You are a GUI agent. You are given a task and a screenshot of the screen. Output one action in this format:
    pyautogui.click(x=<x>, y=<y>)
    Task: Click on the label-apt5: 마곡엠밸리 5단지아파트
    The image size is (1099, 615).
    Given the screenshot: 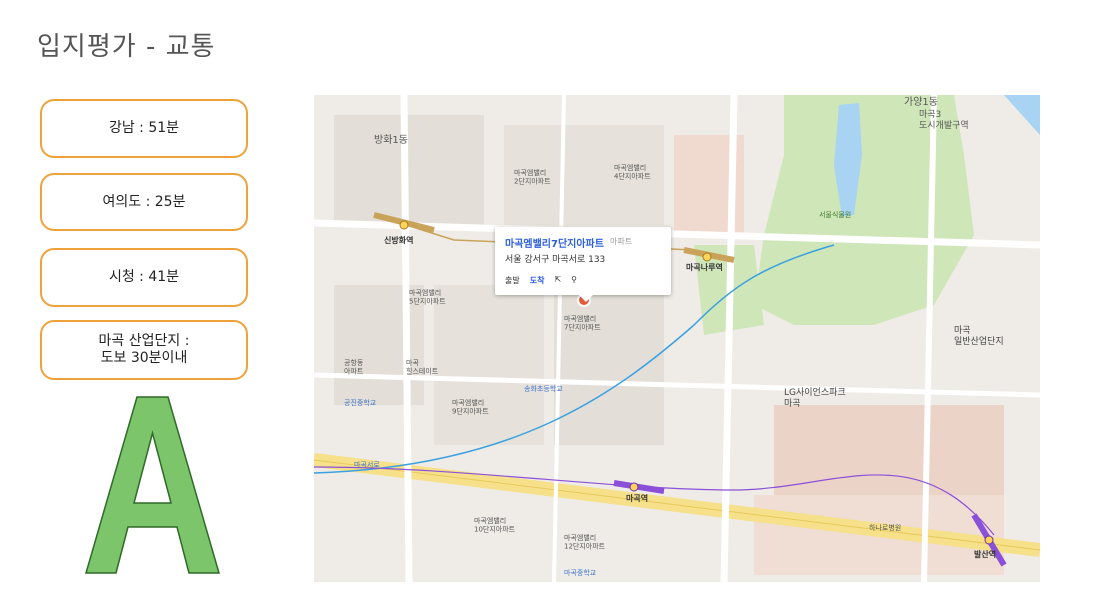 What is the action you would take?
    pyautogui.click(x=427, y=296)
    